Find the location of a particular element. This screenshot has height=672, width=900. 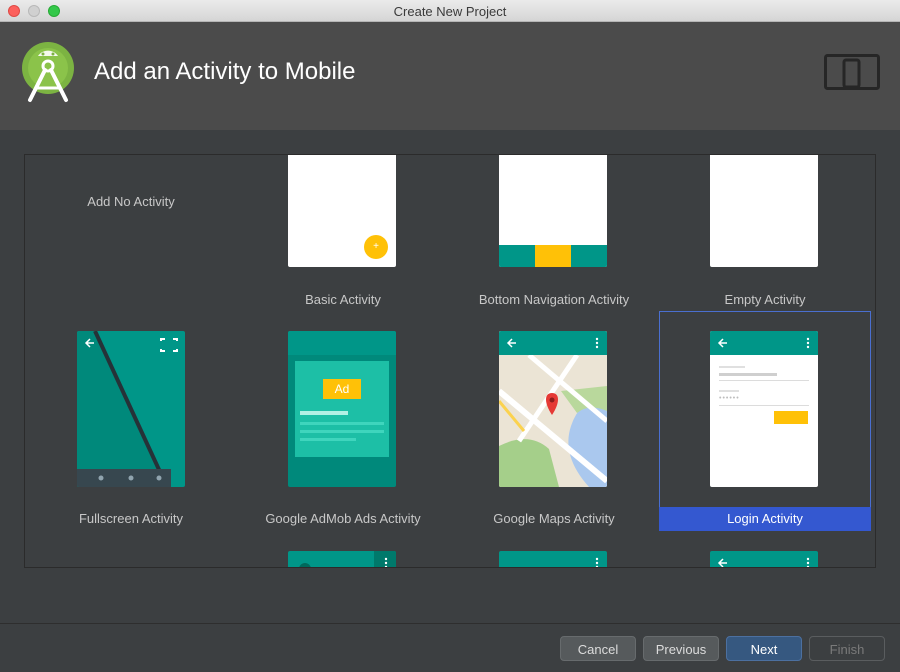

finish-button: Finish is located at coordinates (847, 648).